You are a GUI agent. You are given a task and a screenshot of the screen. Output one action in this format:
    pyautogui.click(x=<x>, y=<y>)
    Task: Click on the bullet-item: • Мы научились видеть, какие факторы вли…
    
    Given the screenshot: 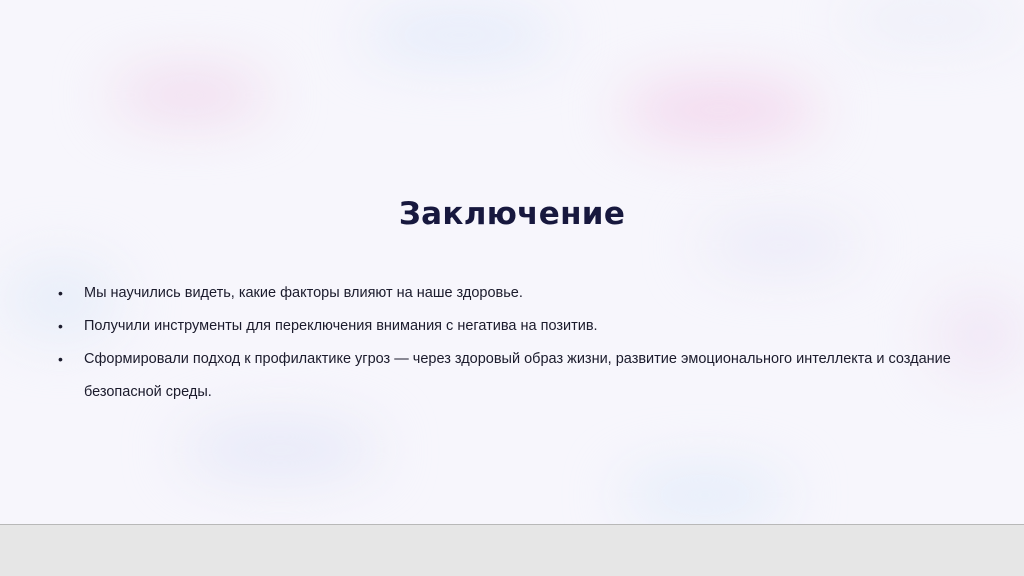 What is the action you would take?
    pyautogui.click(x=508, y=293)
    